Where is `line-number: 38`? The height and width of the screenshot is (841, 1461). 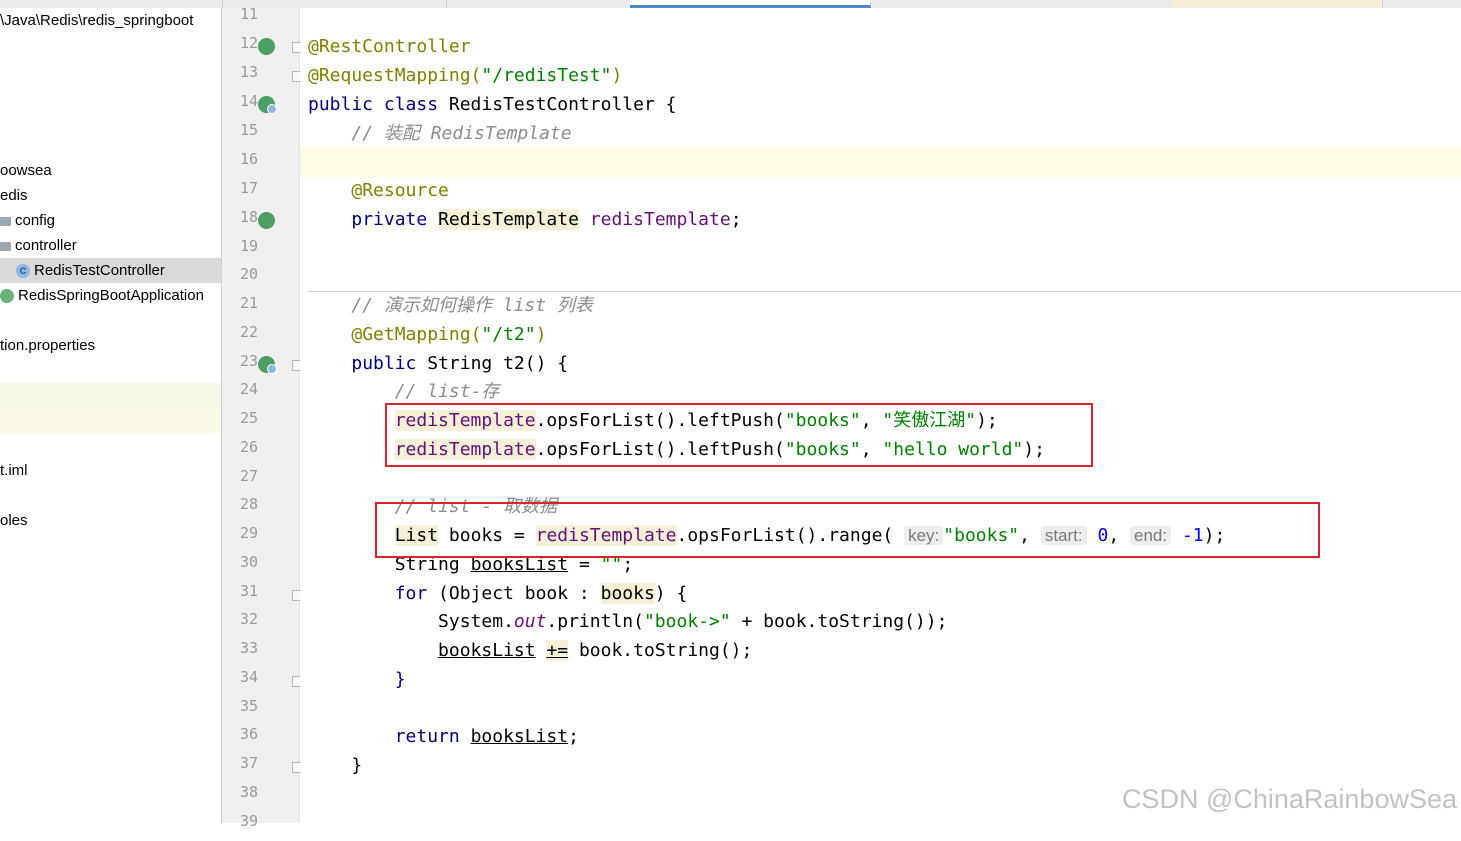
line-number: 38 is located at coordinates (248, 792).